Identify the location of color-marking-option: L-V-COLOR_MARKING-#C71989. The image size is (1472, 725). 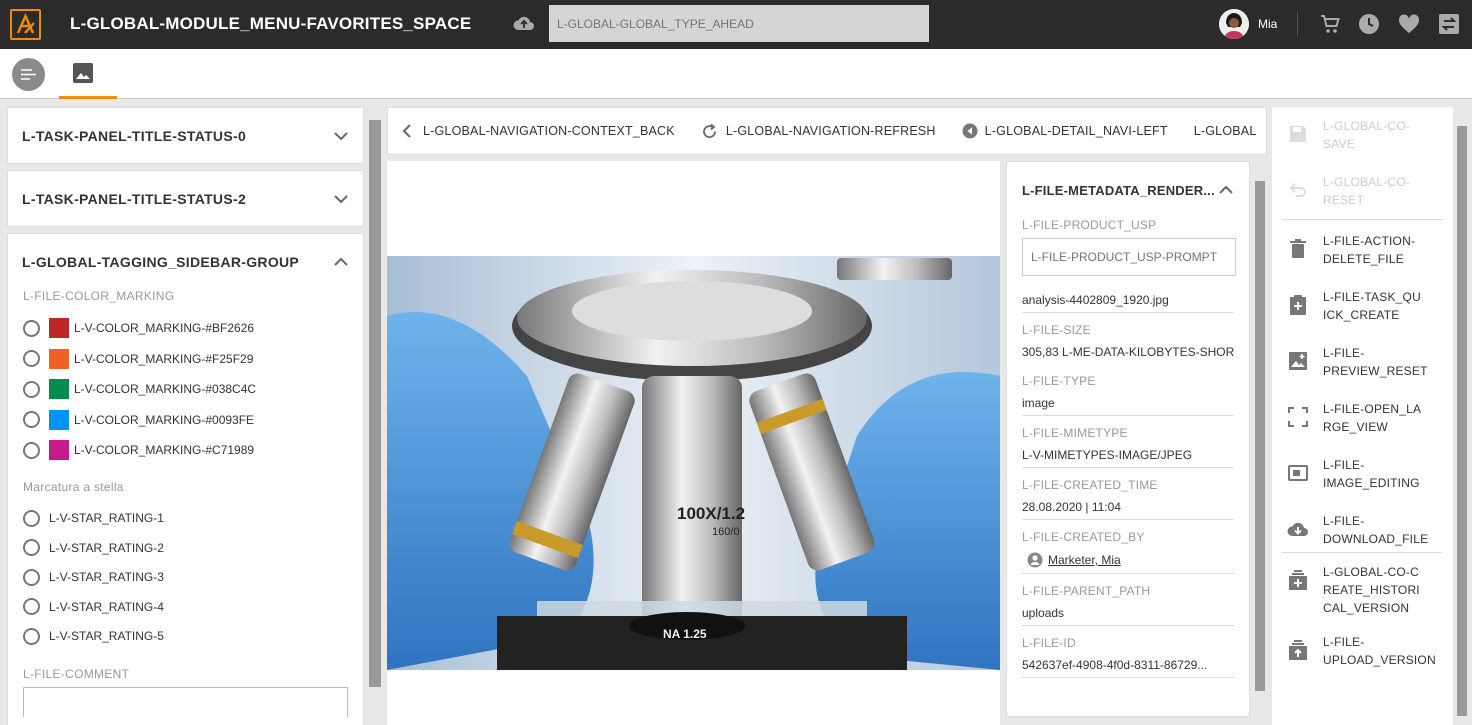
(185, 450).